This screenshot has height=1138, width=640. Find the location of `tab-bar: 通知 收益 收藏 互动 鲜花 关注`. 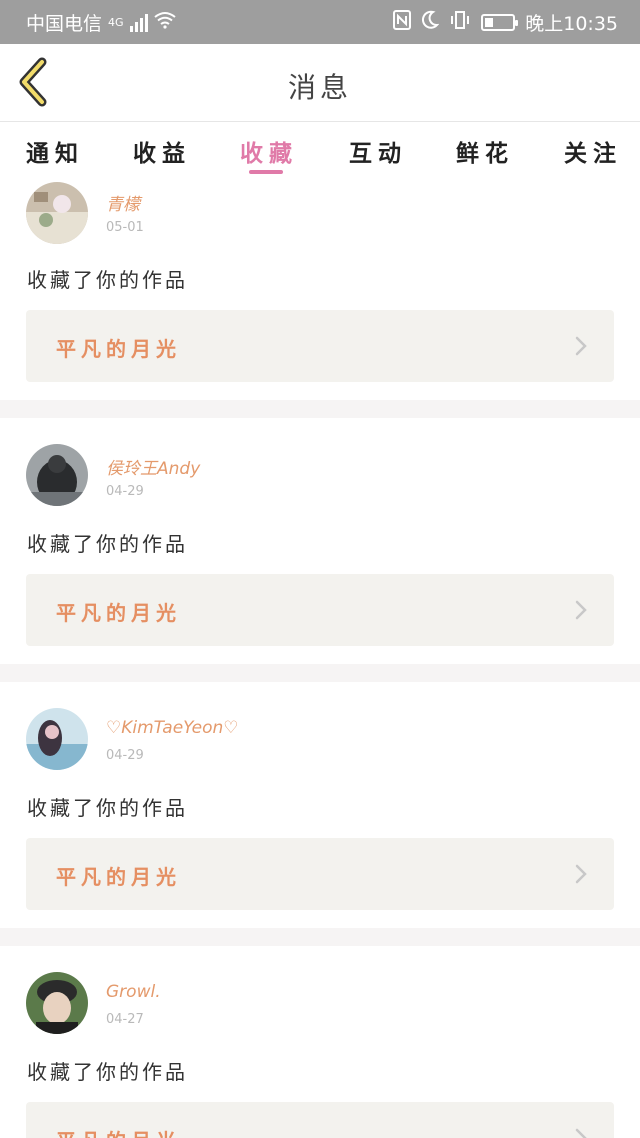

tab-bar: 通知 收益 收藏 互动 鲜花 关注 is located at coordinates (320, 150).